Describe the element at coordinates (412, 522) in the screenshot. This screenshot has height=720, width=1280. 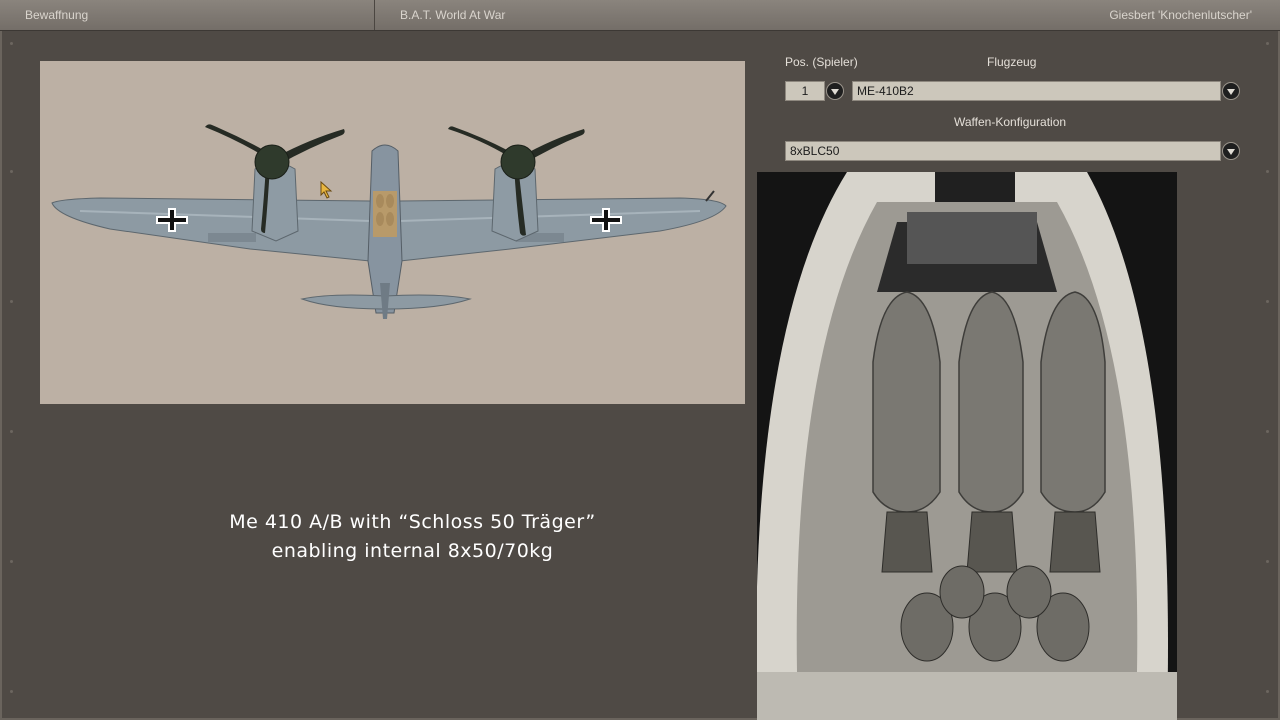
I see `caption-line-1: Me 410 A/B with “Schloss 50 Träger”` at that location.